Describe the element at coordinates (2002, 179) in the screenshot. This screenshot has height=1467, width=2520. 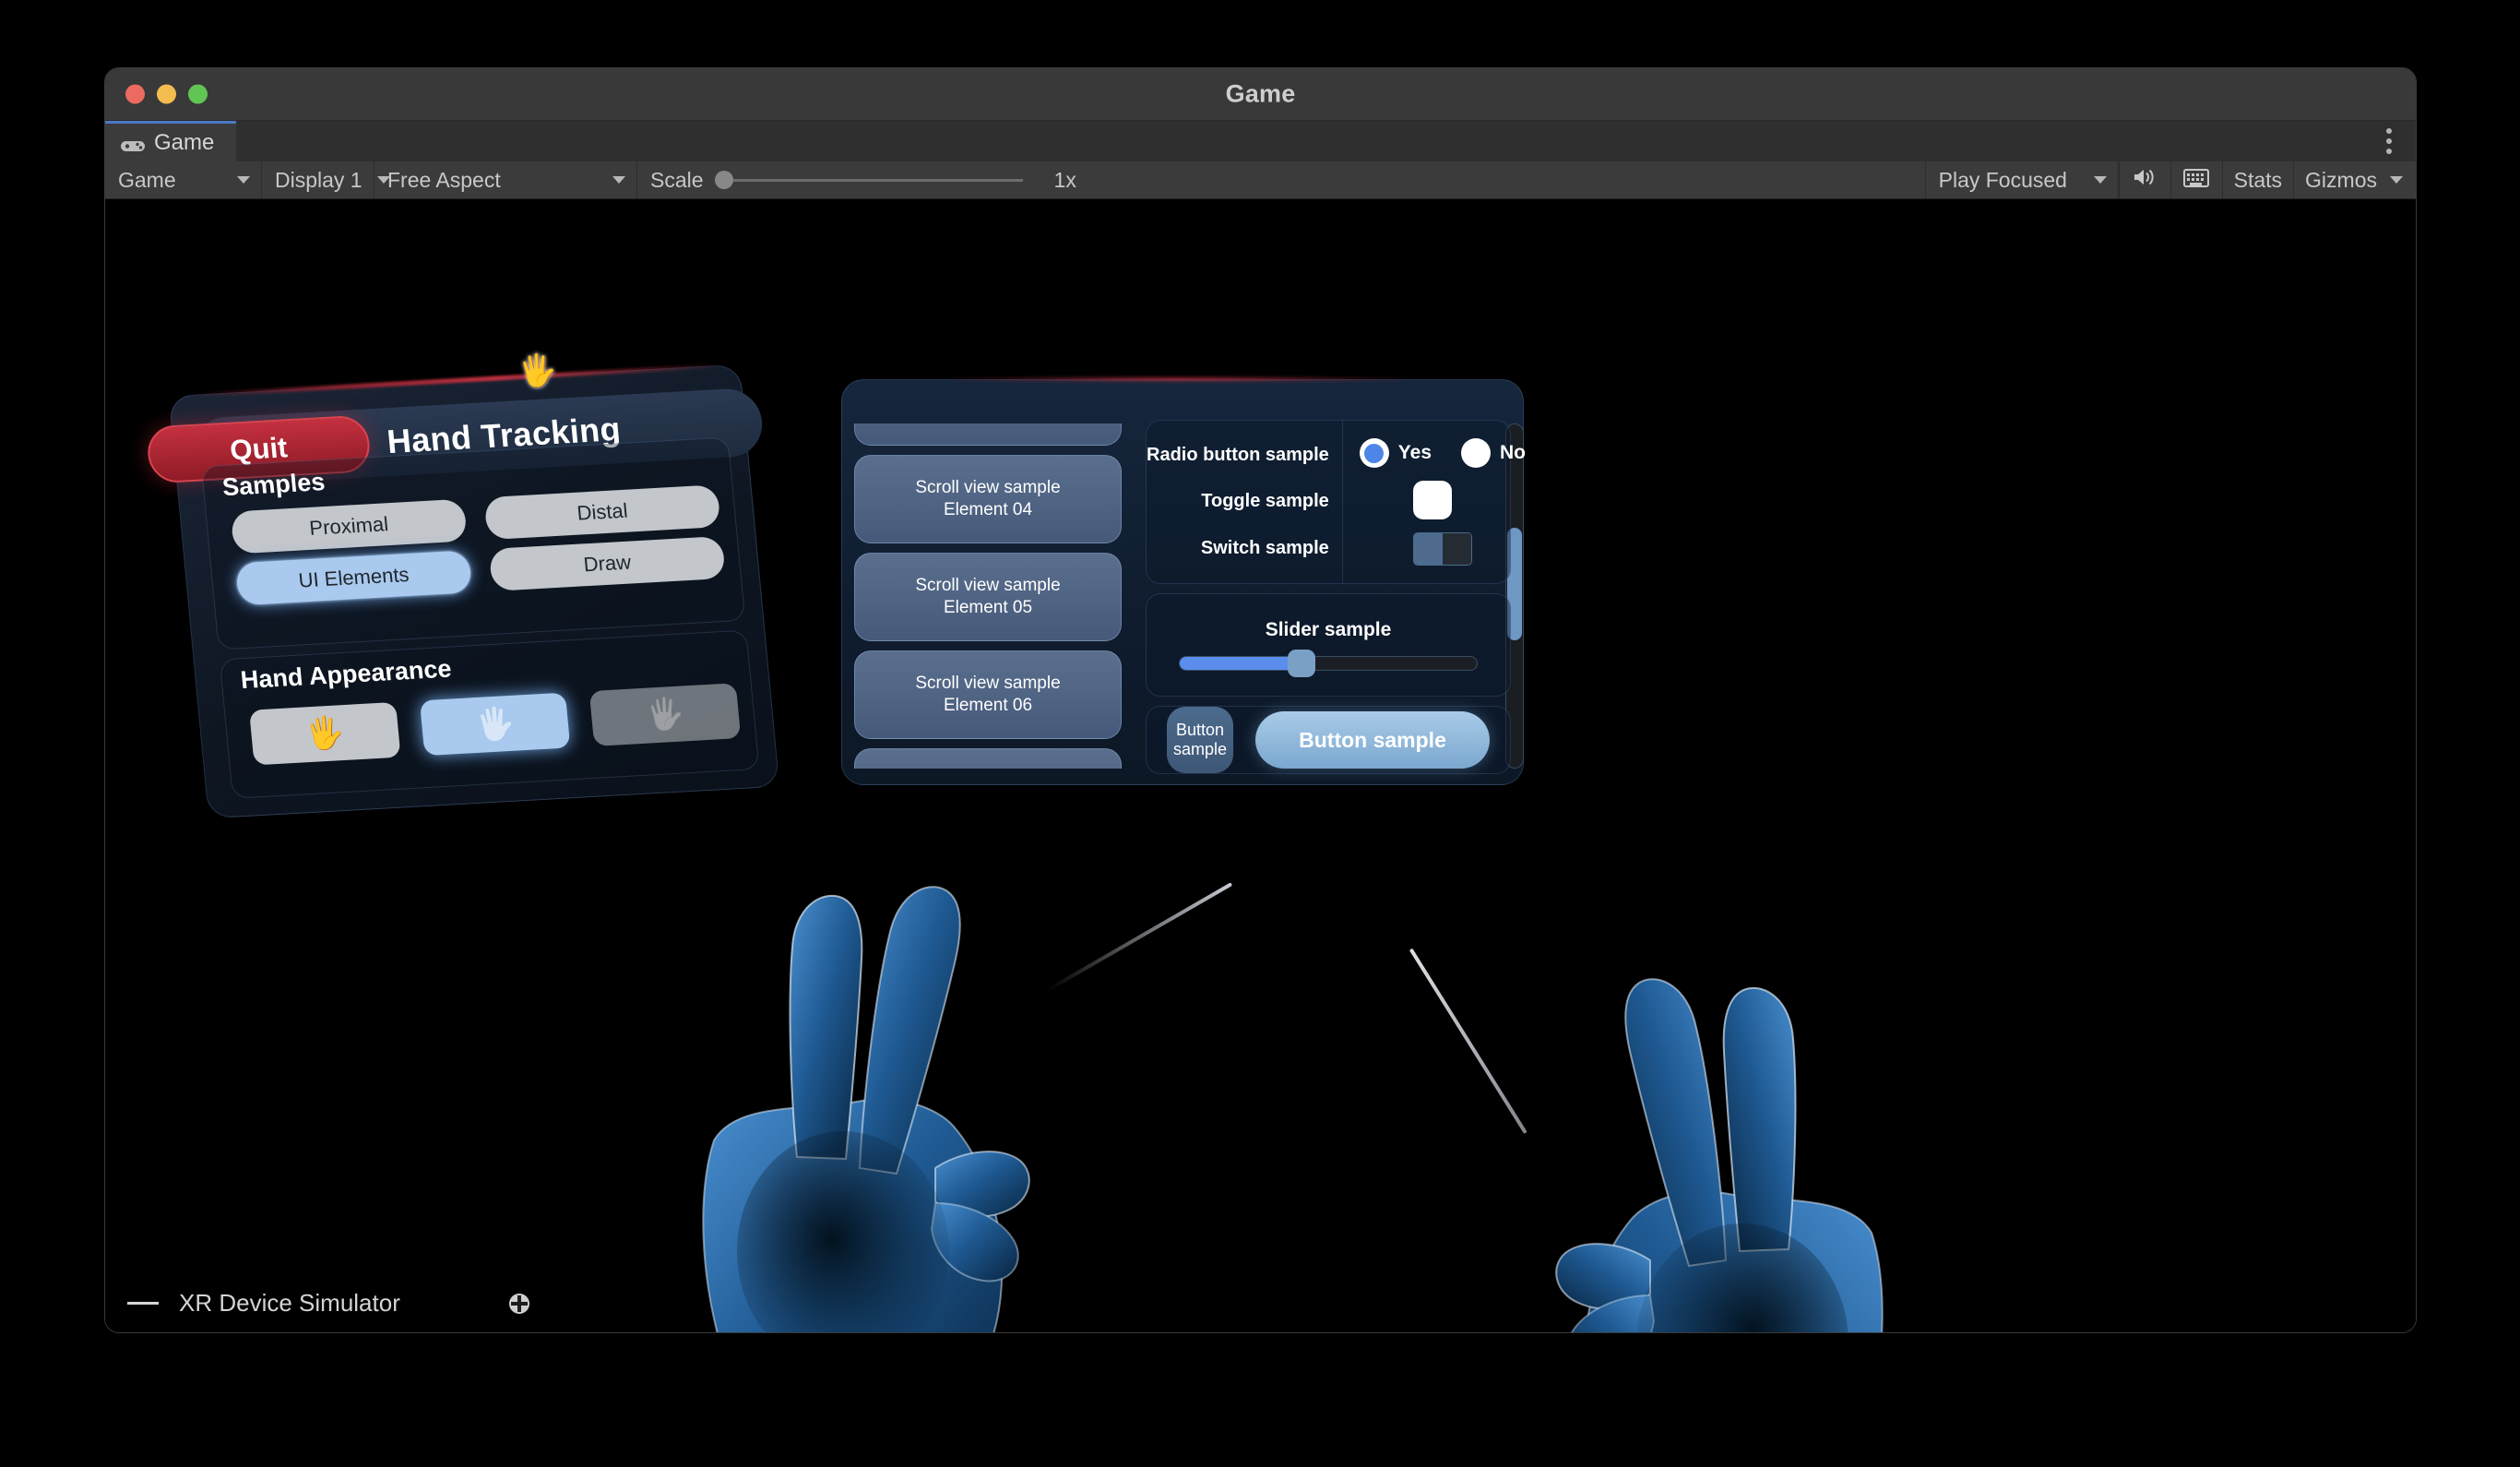
I see `play-mode-value: Play Focused` at that location.